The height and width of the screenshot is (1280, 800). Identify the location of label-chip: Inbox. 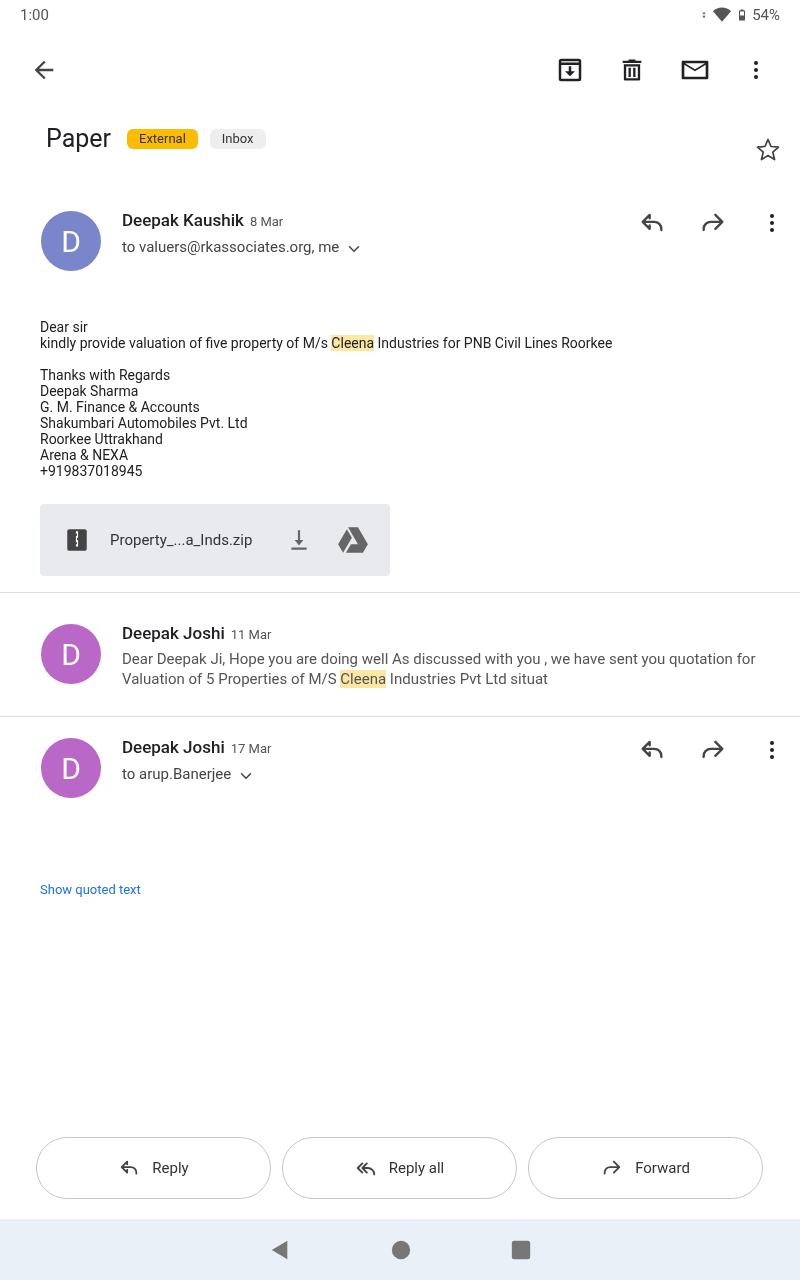
(237, 139).